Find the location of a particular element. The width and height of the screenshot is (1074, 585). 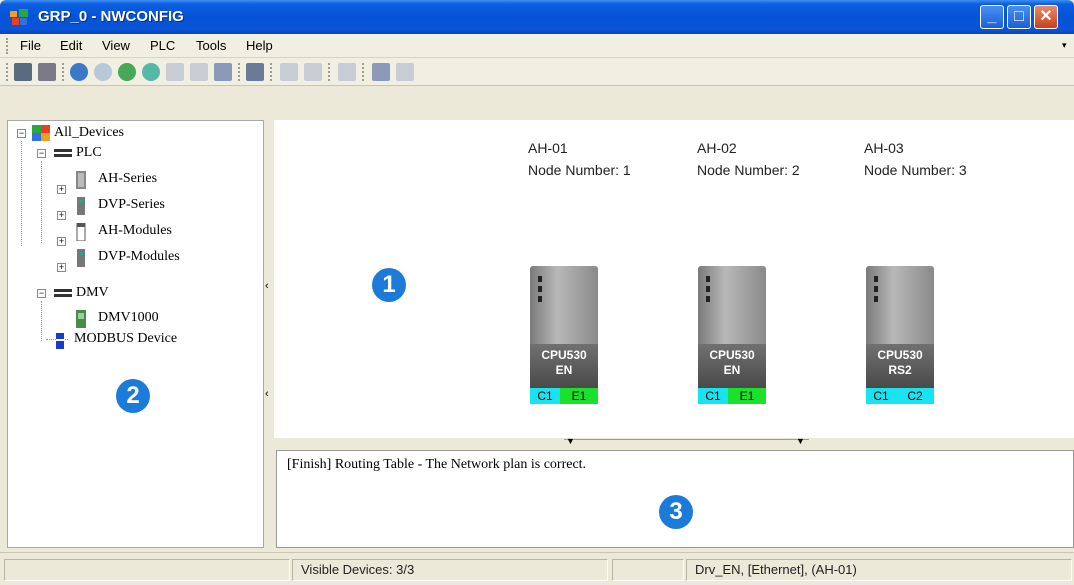

plc-device-ah-01: CPU530 EN C1 E1 is located at coordinates (565, 335).